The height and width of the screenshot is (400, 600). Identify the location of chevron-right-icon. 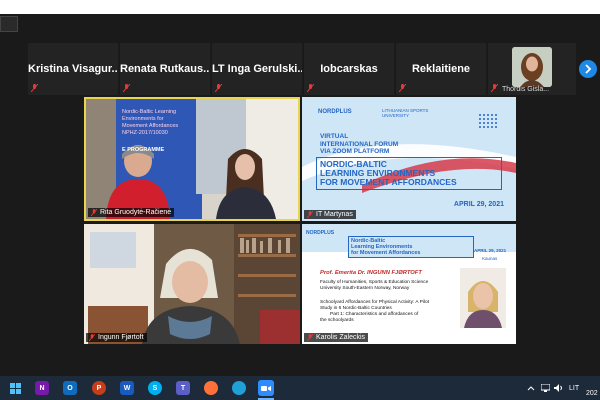
(588, 69).